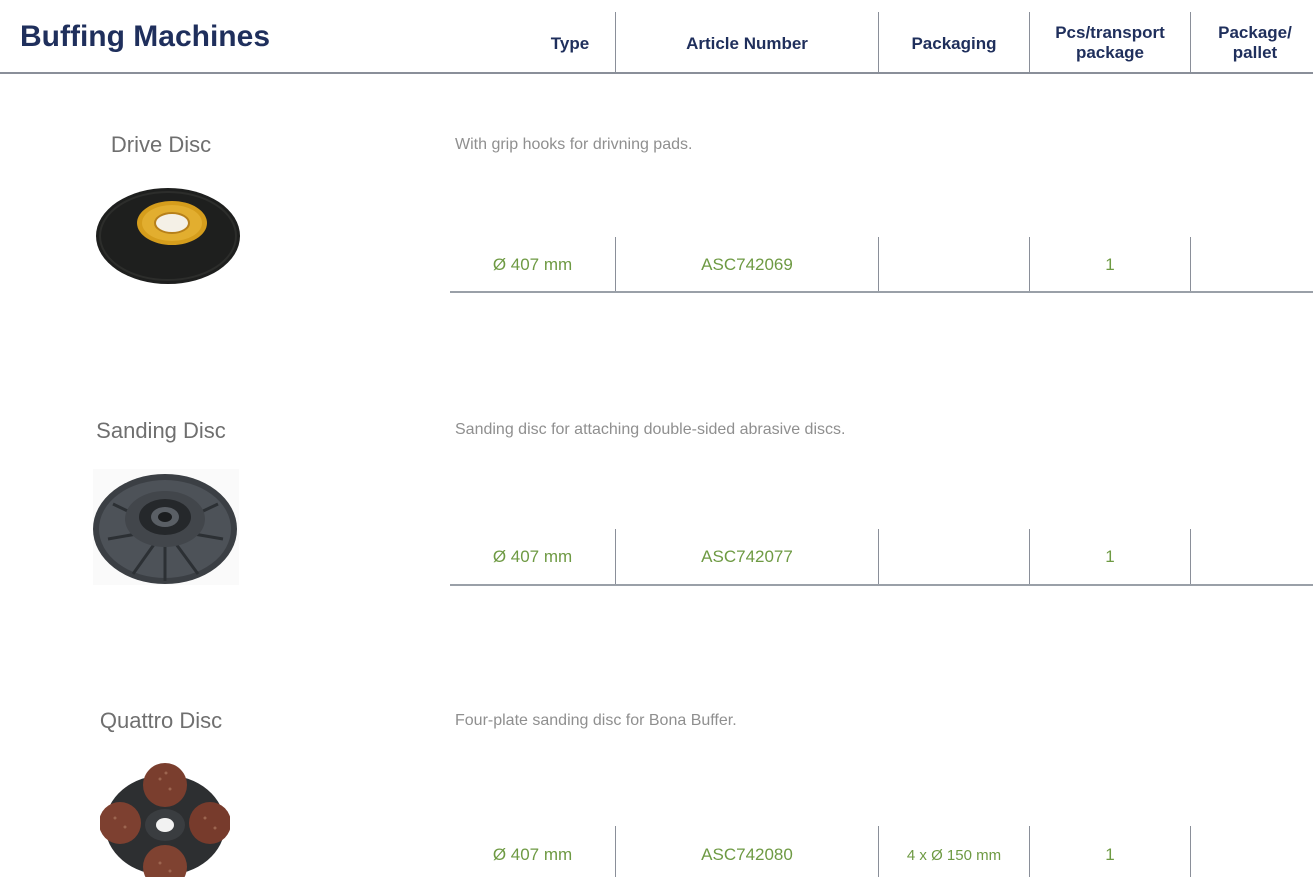  I want to click on header-rule, so click(656, 73).